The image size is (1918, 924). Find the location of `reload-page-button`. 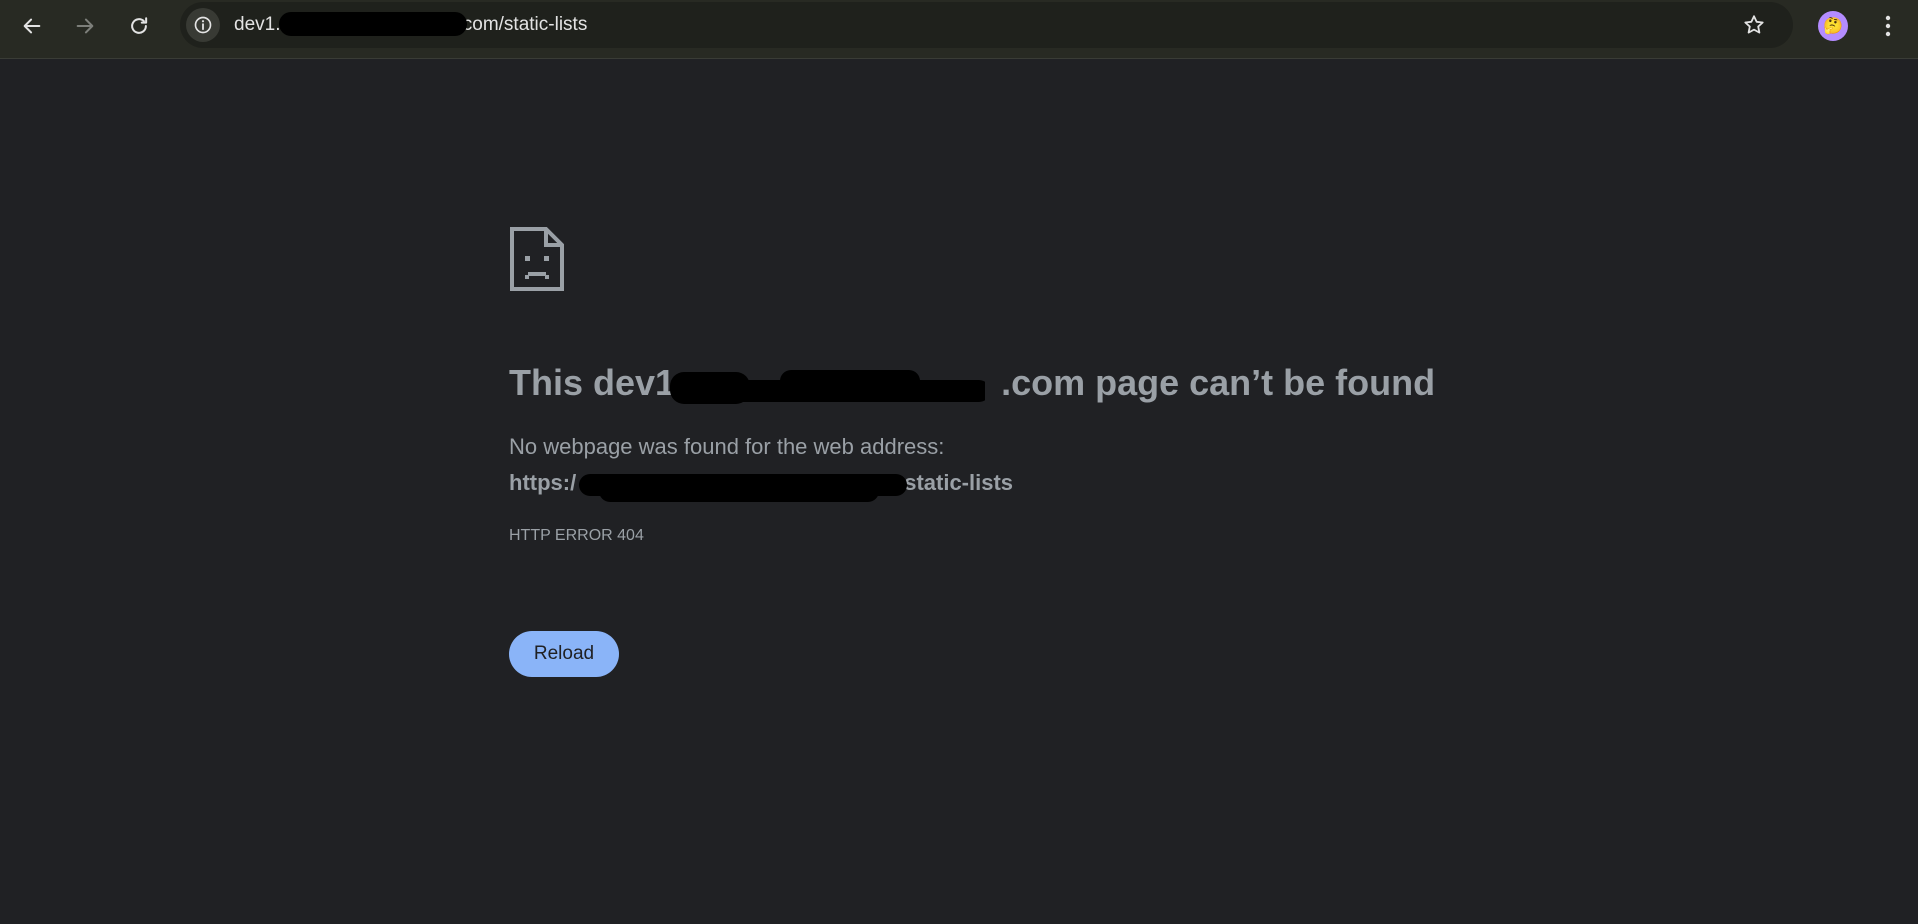

reload-page-button is located at coordinates (139, 26).